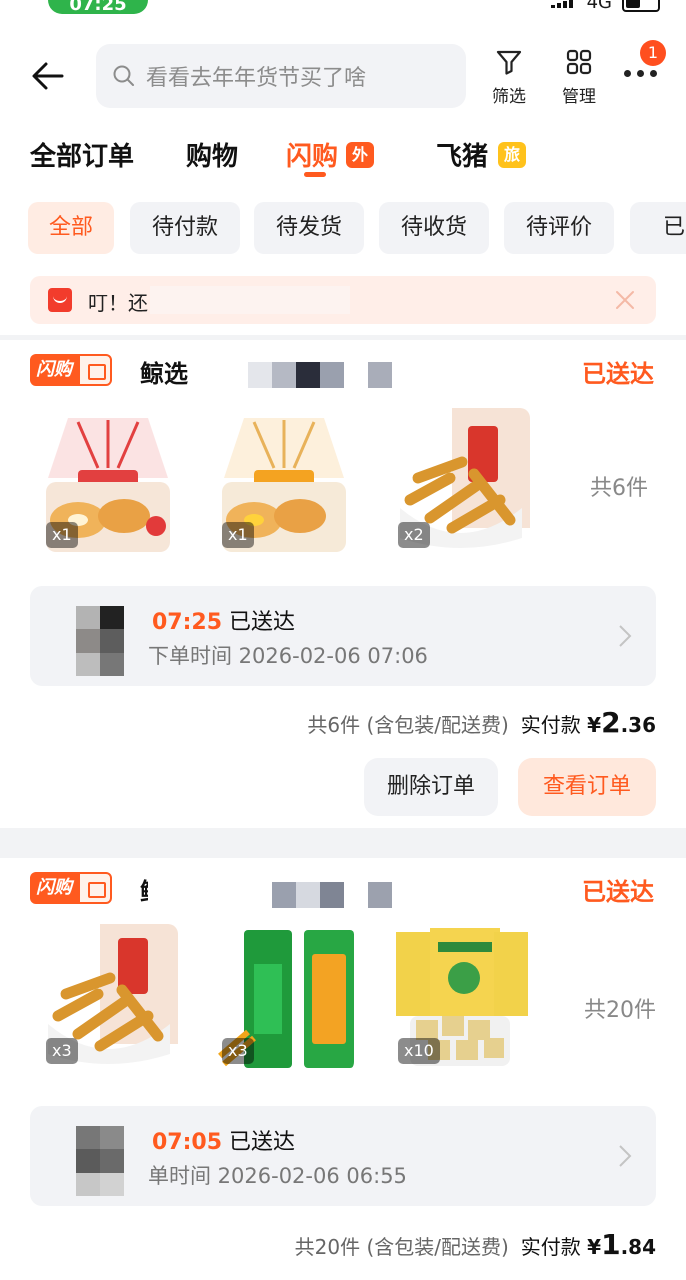 The image size is (686, 1280). I want to click on status-right: 4G, so click(605, 6).